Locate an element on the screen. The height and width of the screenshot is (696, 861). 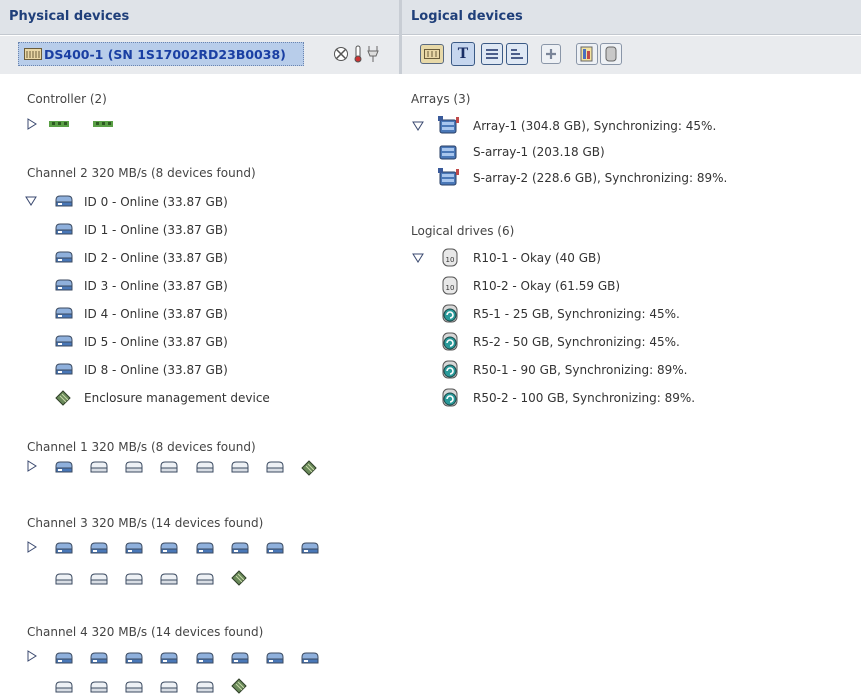
add-button is located at coordinates (551, 54).